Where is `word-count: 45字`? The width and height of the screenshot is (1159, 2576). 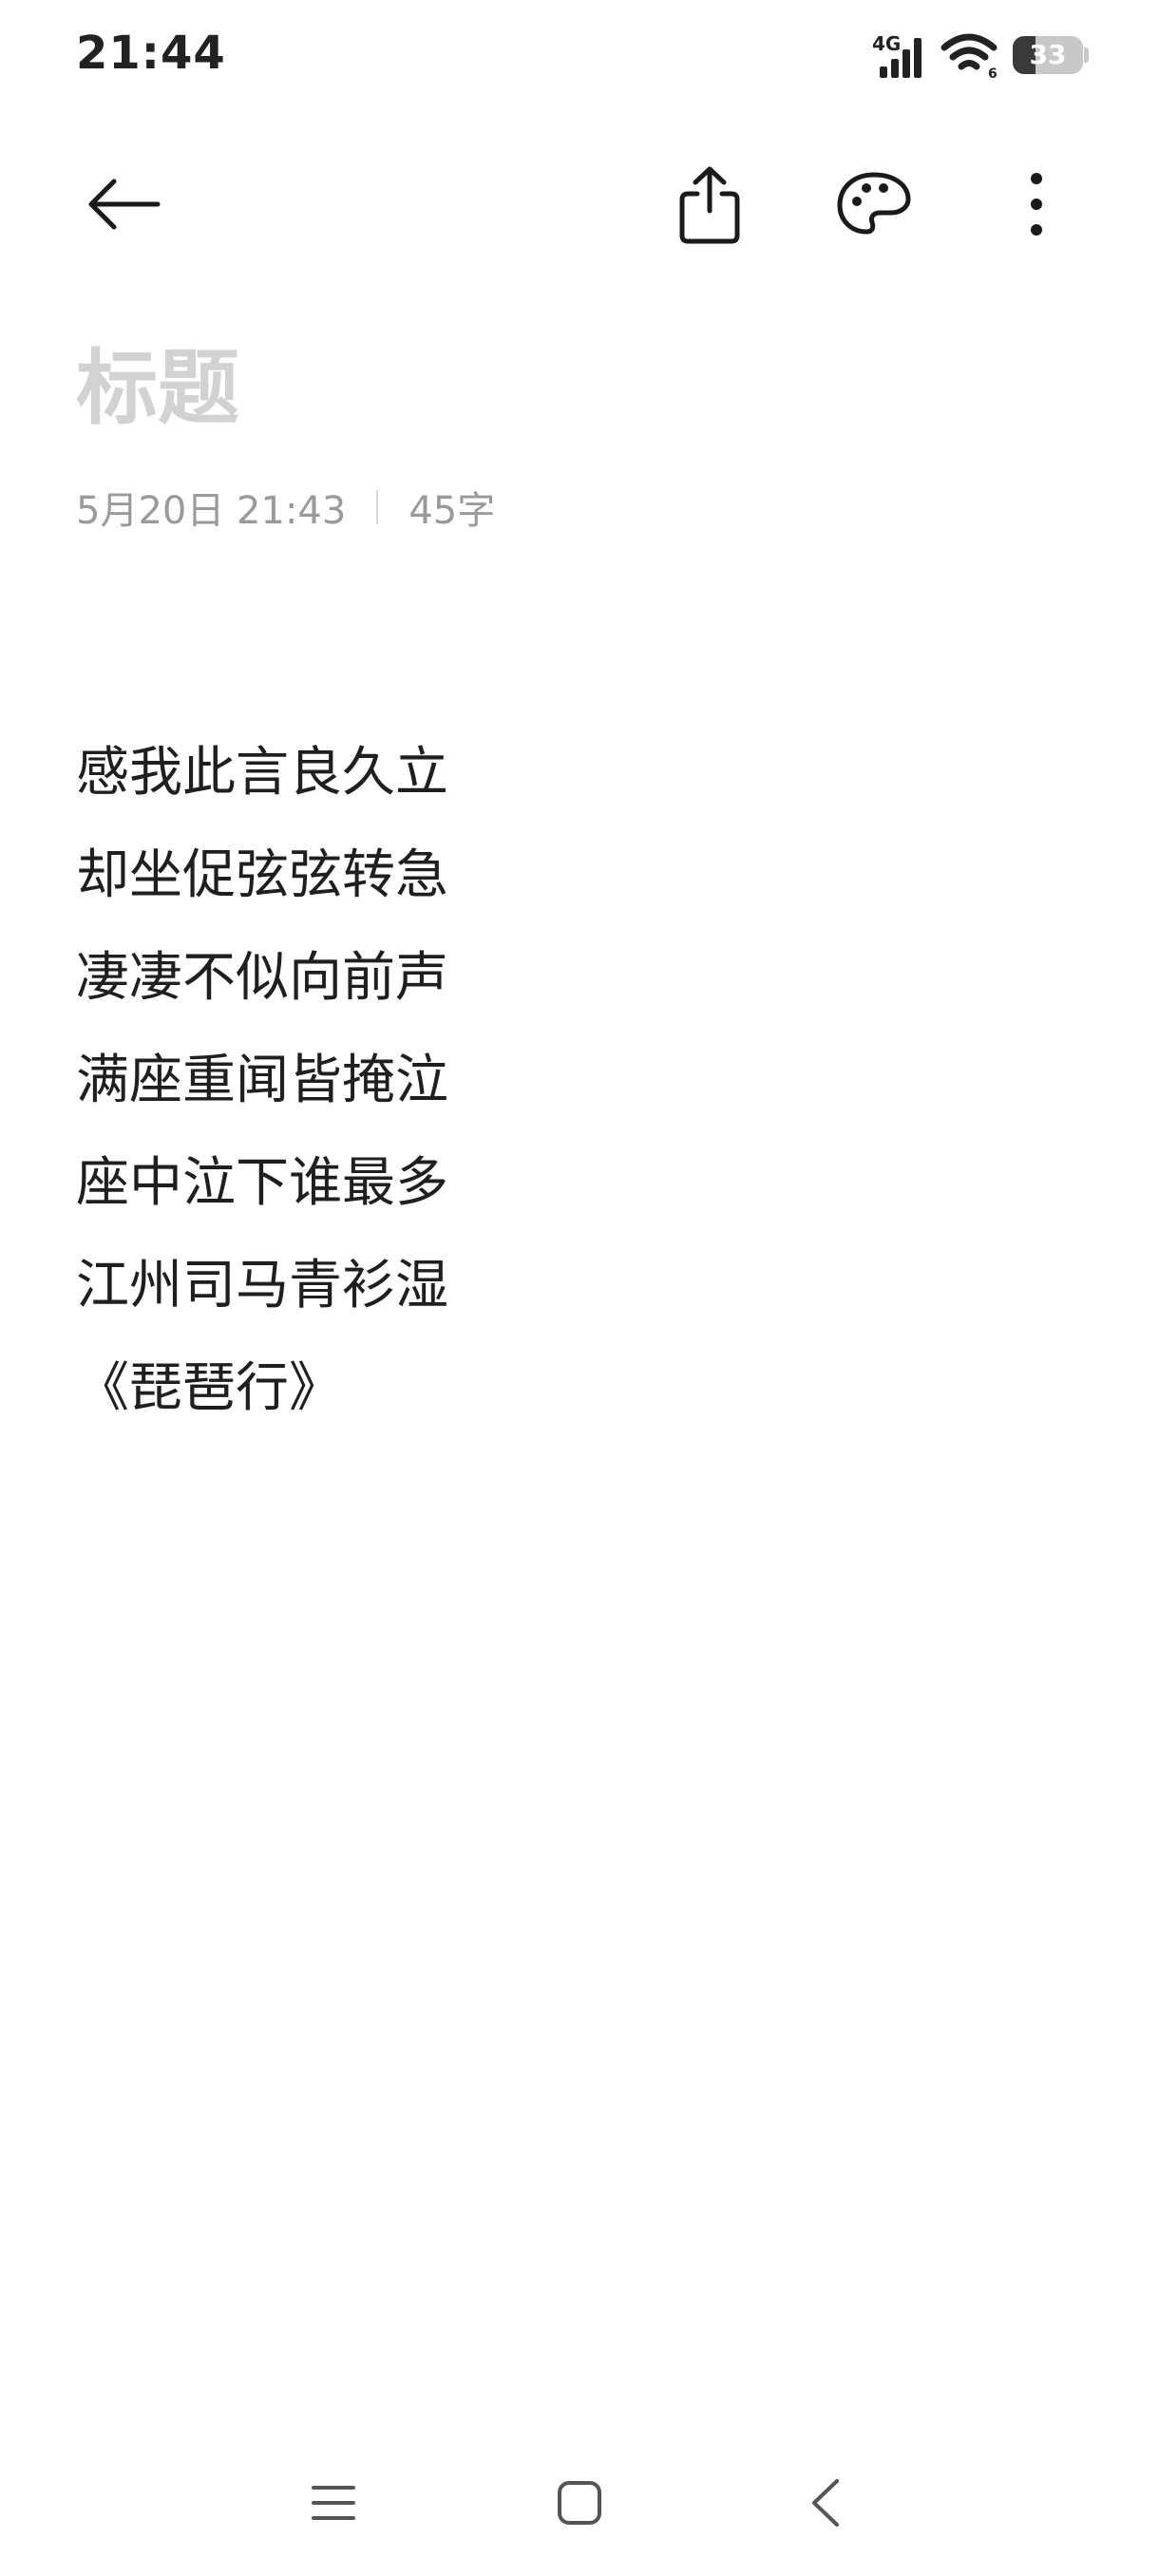
word-count: 45字 is located at coordinates (452, 511).